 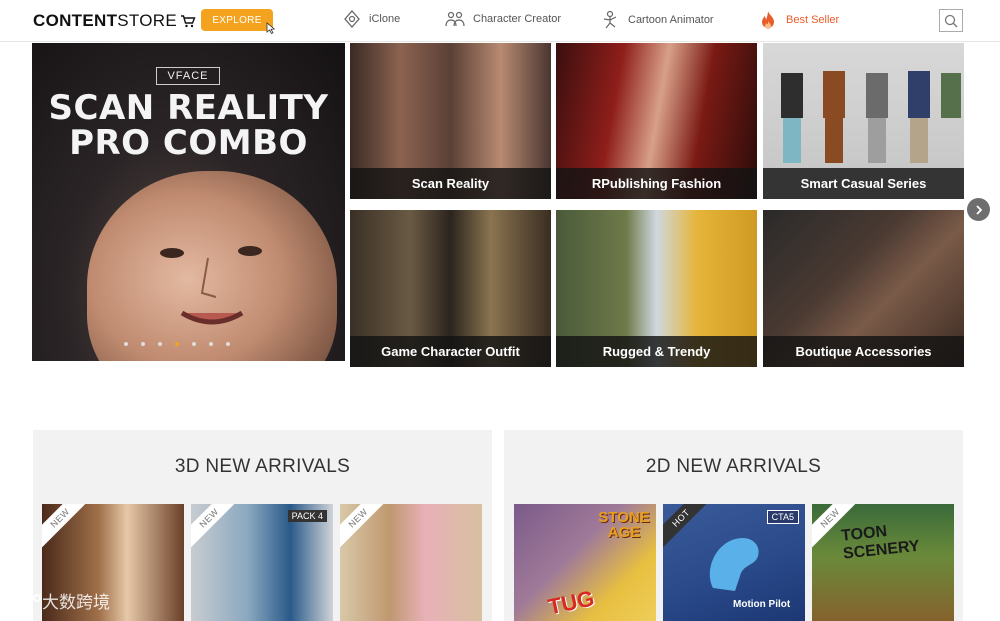 I want to click on contentstore-logo: CONTENT STORE, so click(x=114, y=21).